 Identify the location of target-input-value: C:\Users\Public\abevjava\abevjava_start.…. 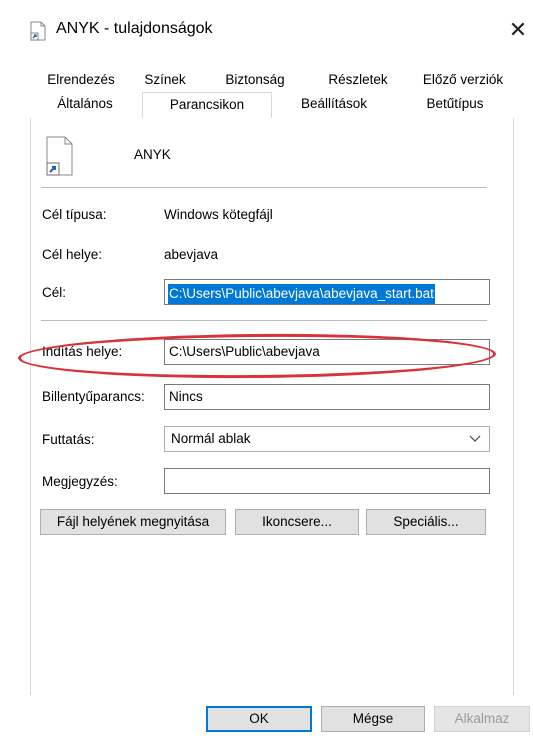
(301, 294).